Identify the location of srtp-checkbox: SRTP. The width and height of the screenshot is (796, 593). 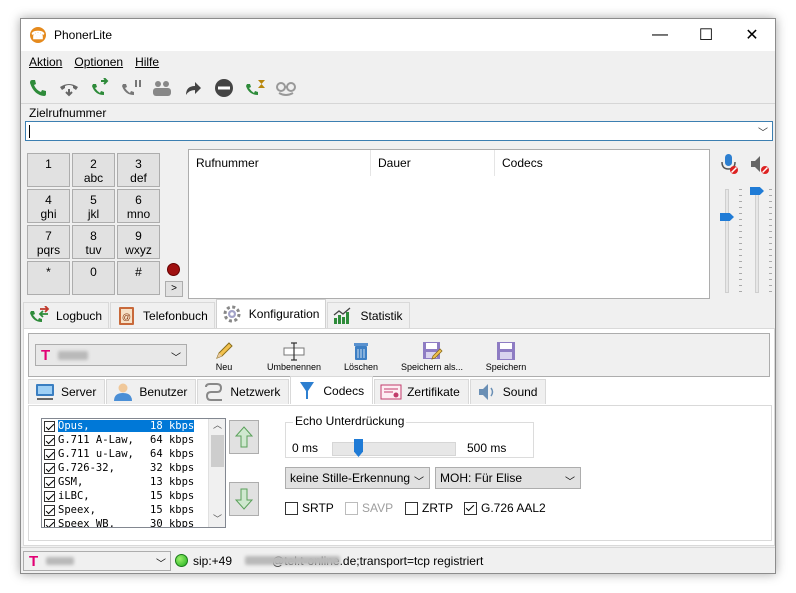
(309, 508).